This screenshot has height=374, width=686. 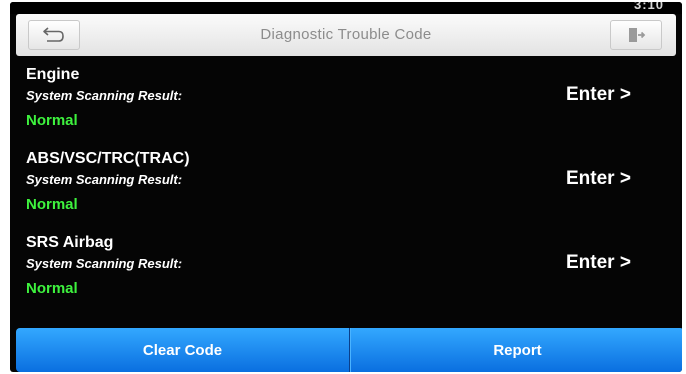 I want to click on status-bar: 3:10, so click(x=346, y=8).